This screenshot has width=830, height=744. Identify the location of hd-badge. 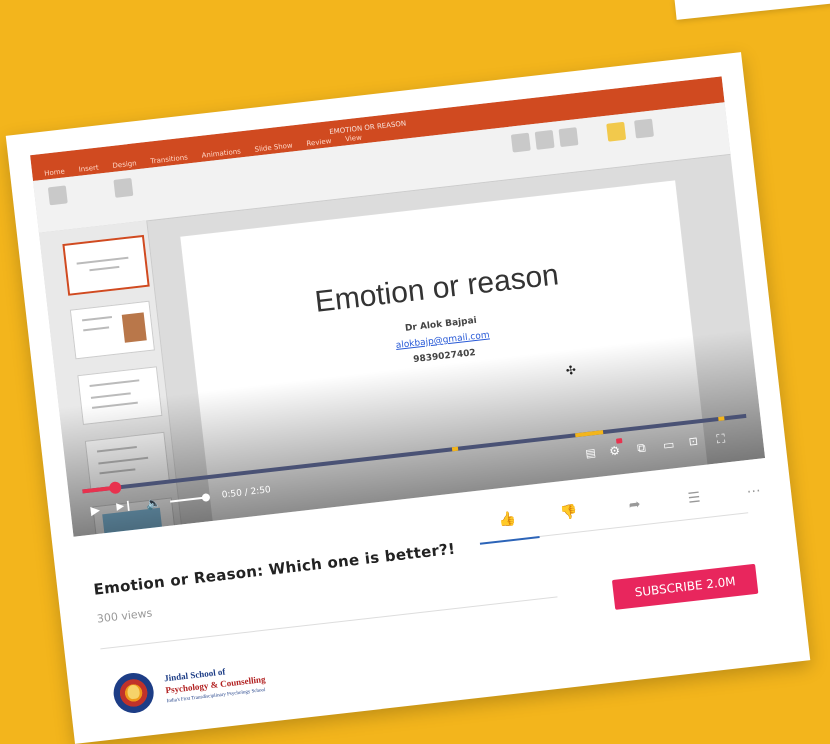
(619, 441).